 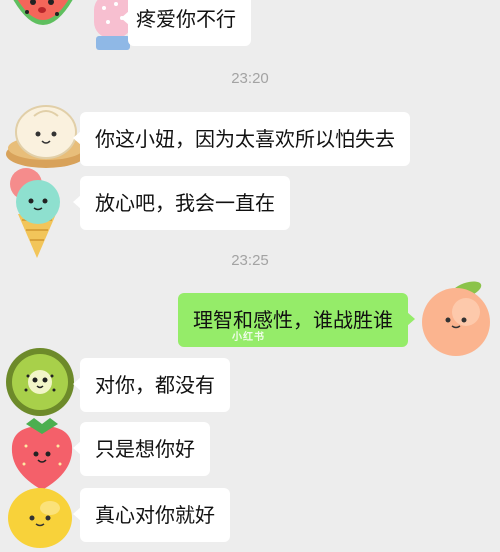 I want to click on message-text: 只是想你好, so click(x=145, y=449).